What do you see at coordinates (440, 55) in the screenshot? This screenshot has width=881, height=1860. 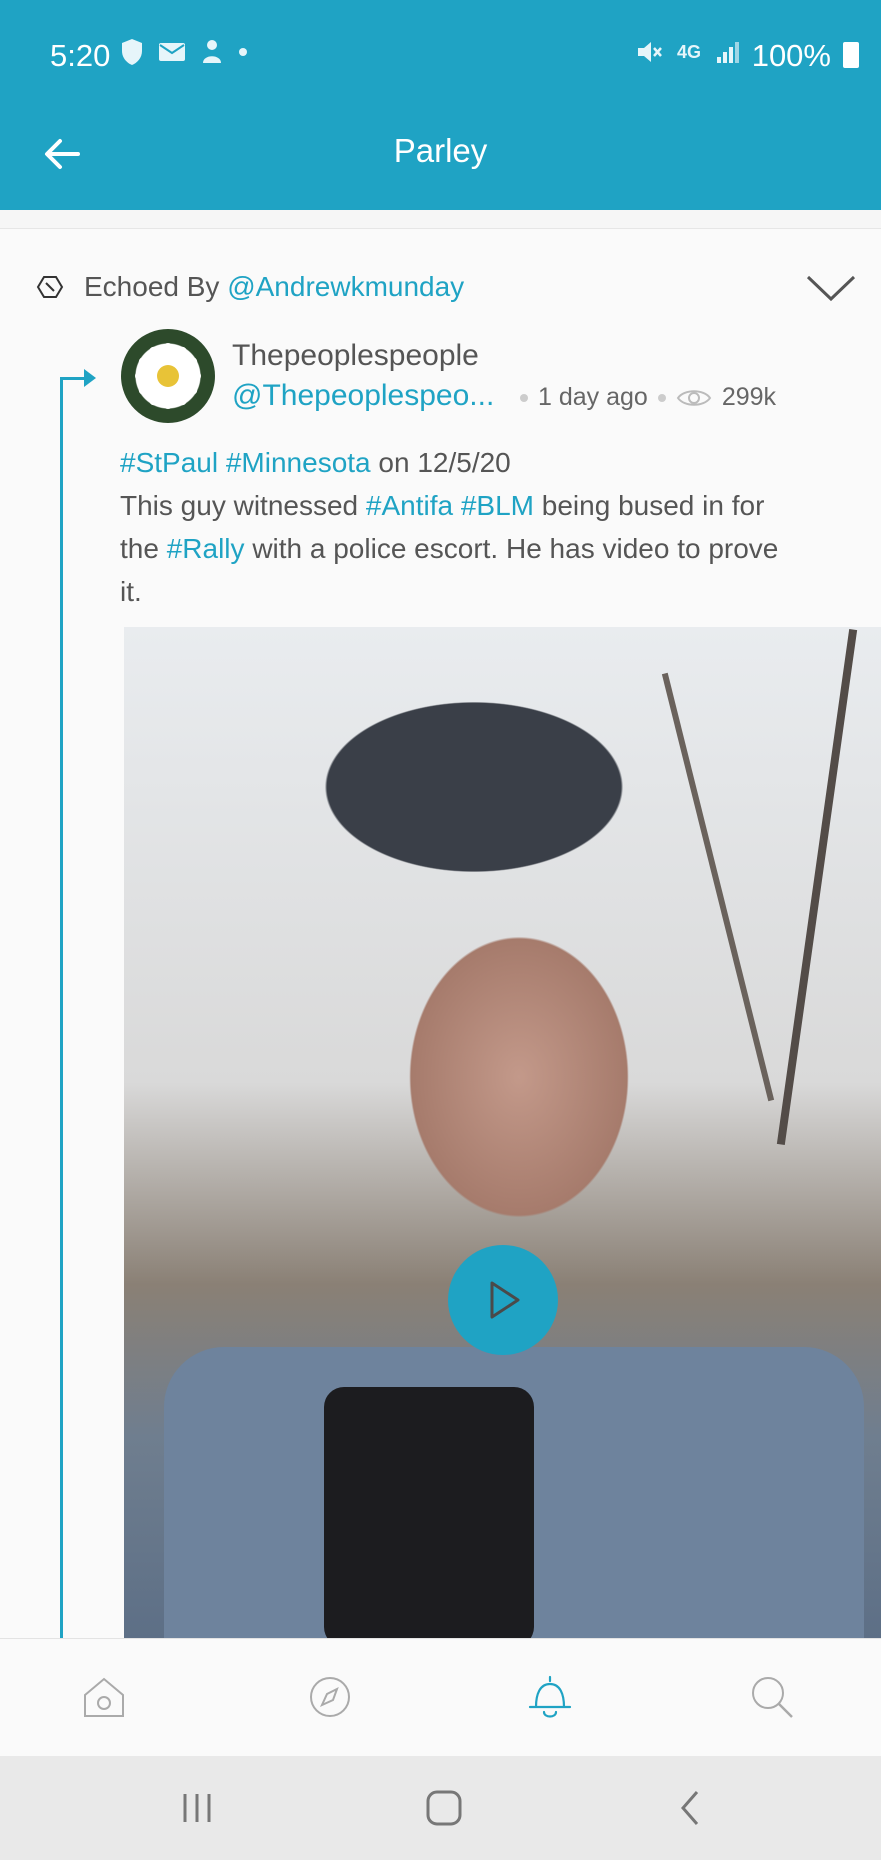 I see `status-bar: 5:20 4G 100%` at bounding box center [440, 55].